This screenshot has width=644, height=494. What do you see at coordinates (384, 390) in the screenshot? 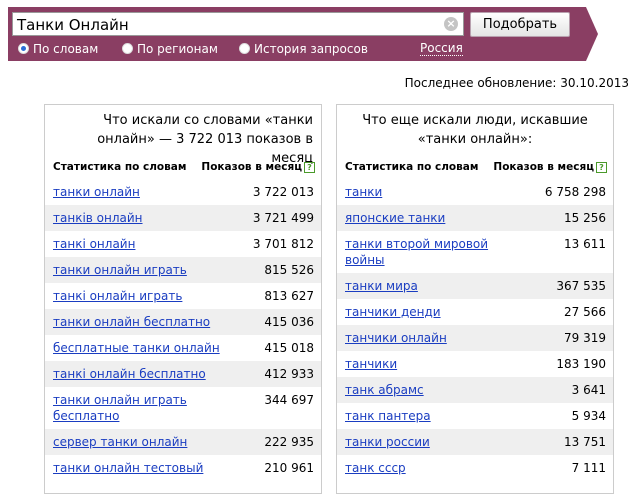
I see `phrase-link: танк абрамс` at bounding box center [384, 390].